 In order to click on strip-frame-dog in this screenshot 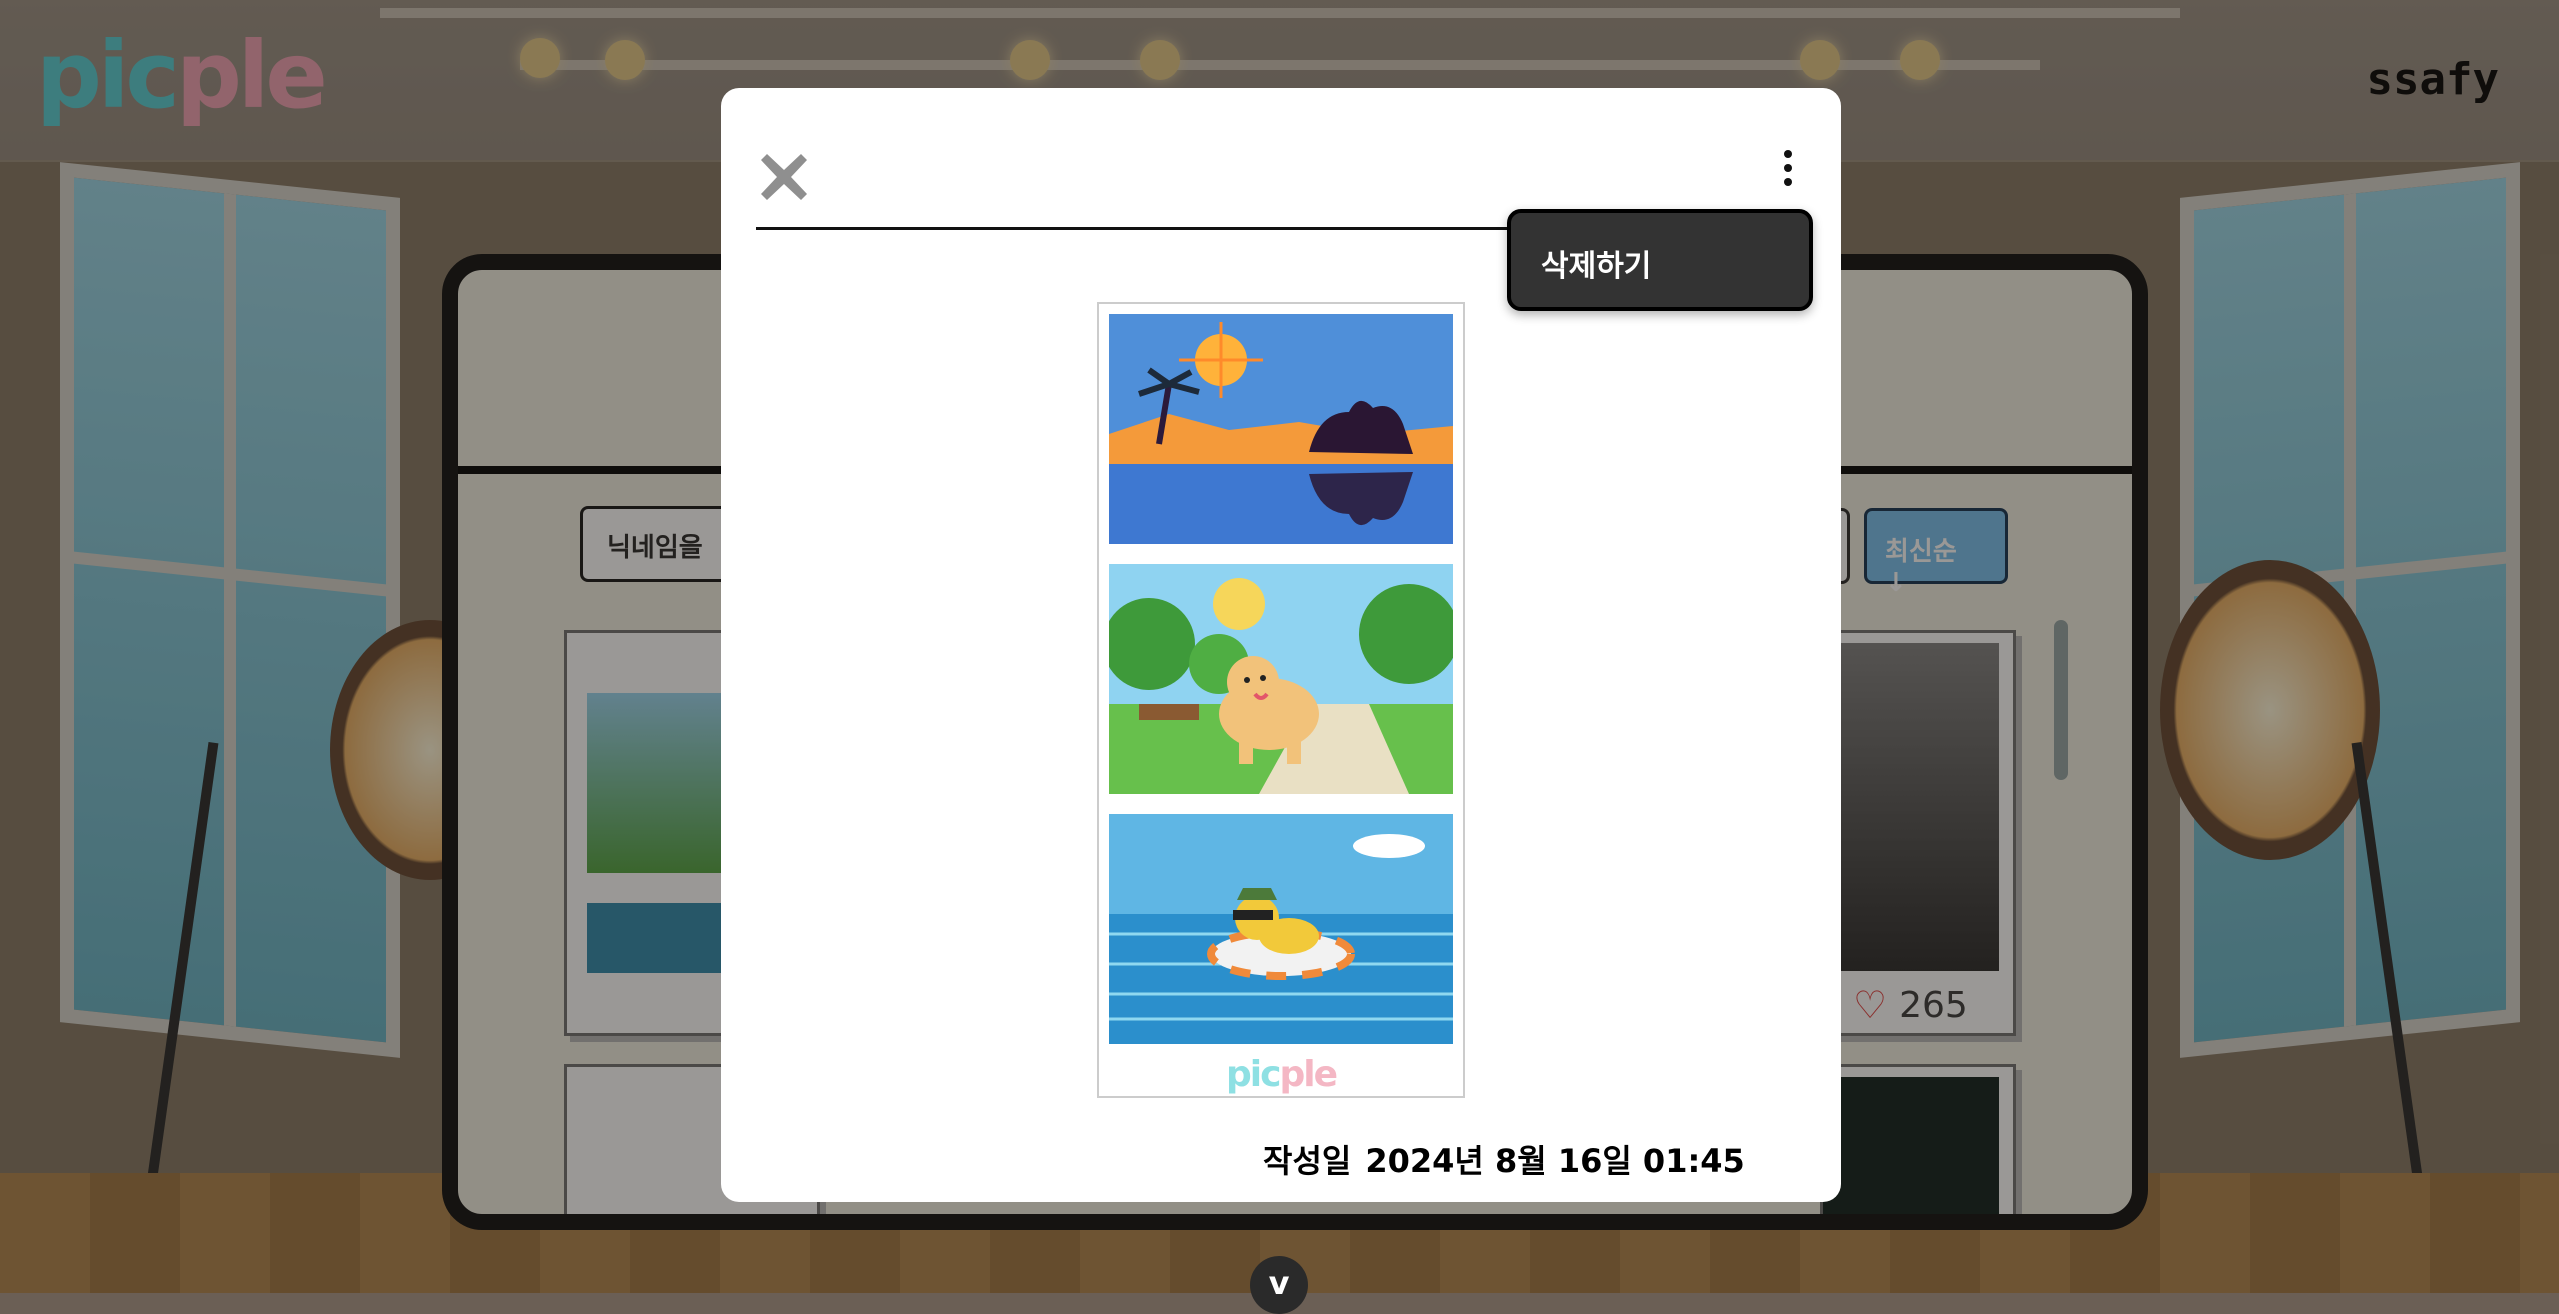, I will do `click(1281, 679)`.